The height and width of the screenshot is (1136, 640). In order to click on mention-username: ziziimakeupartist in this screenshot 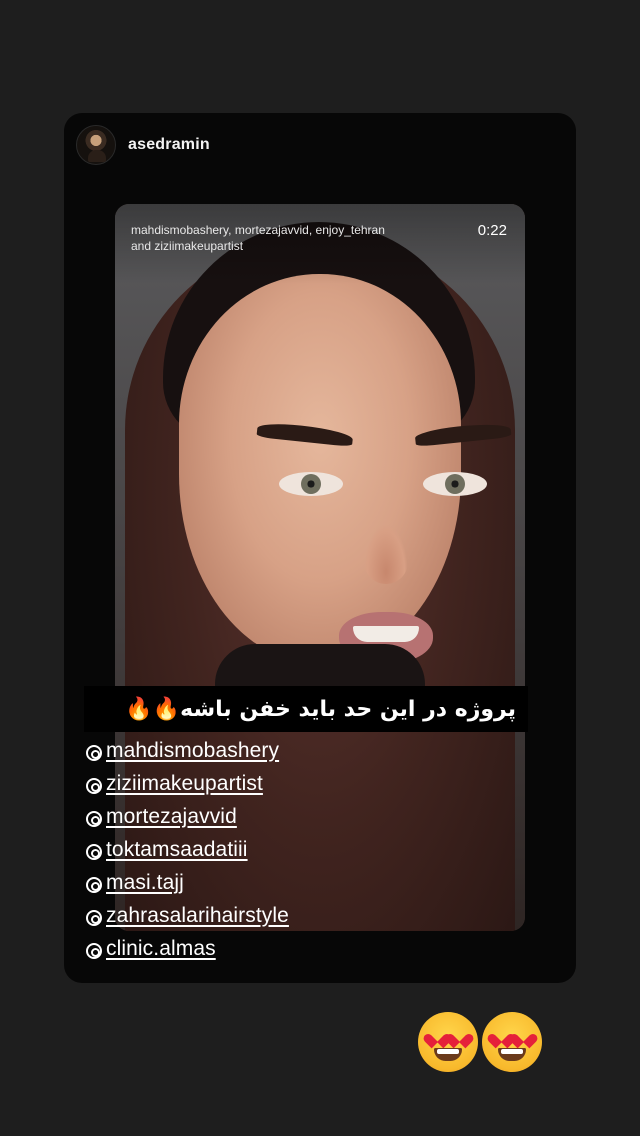, I will do `click(184, 783)`.